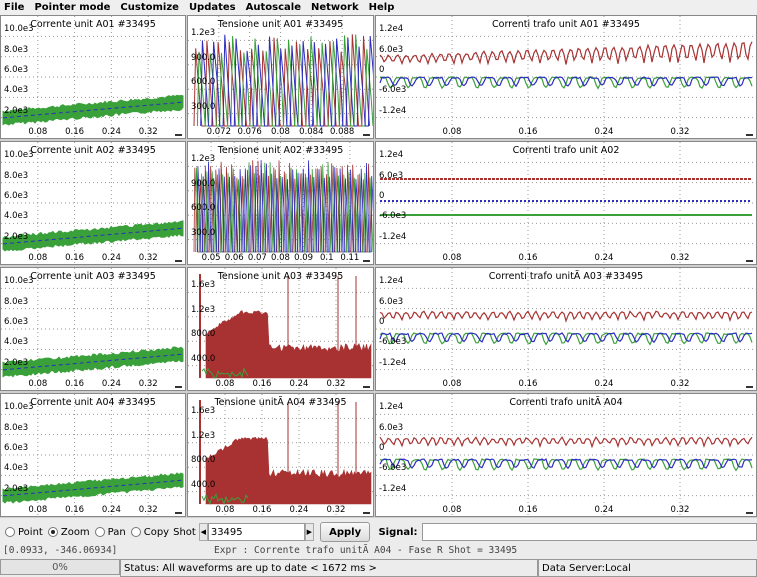 The width and height of the screenshot is (757, 577). What do you see at coordinates (273, 7) in the screenshot?
I see `menu-autoscale: Autoscale` at bounding box center [273, 7].